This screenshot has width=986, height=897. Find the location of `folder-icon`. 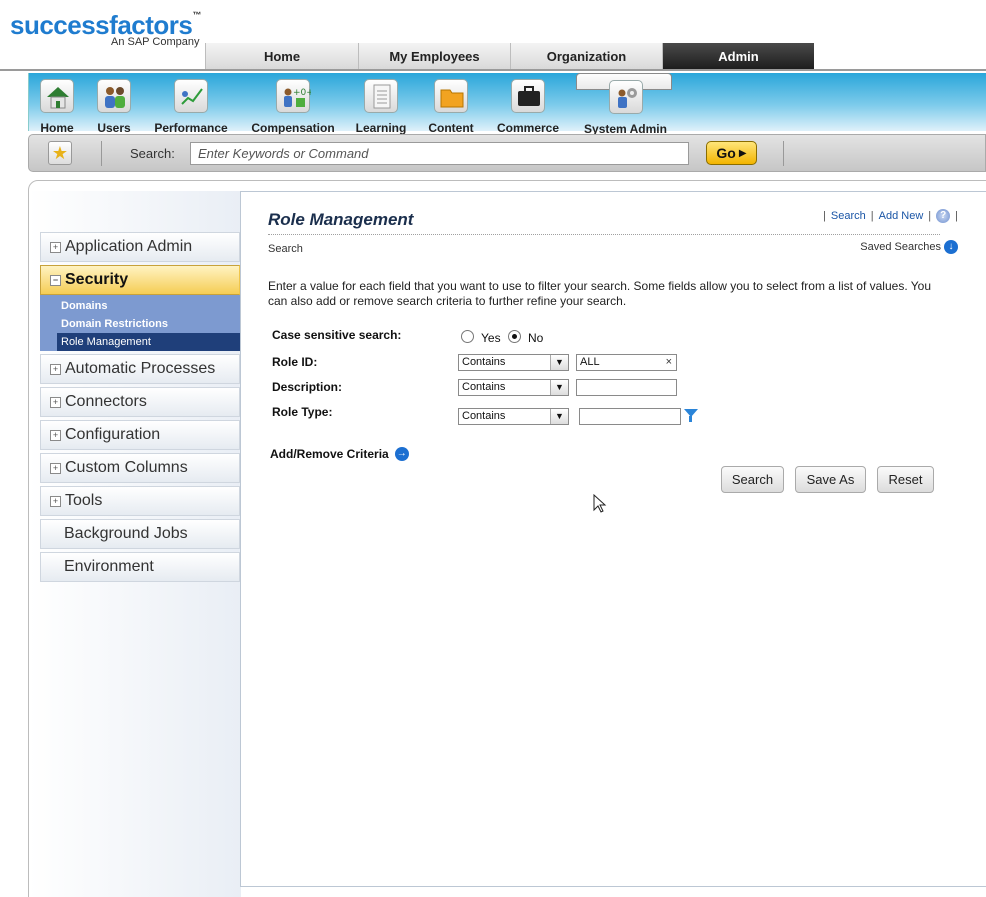

folder-icon is located at coordinates (451, 96).